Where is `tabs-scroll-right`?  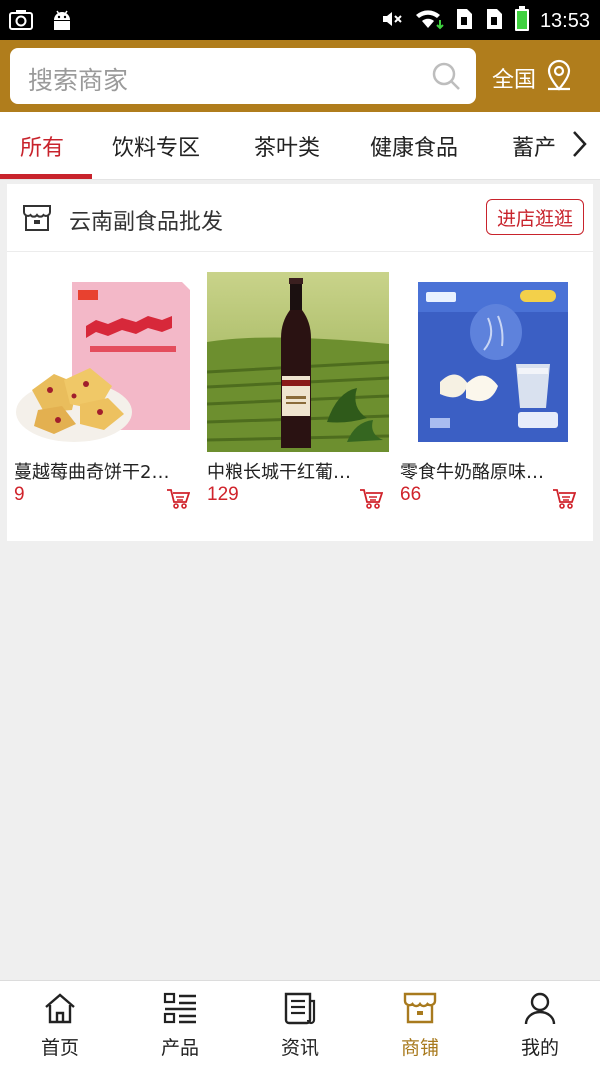
tabs-scroll-right is located at coordinates (580, 145).